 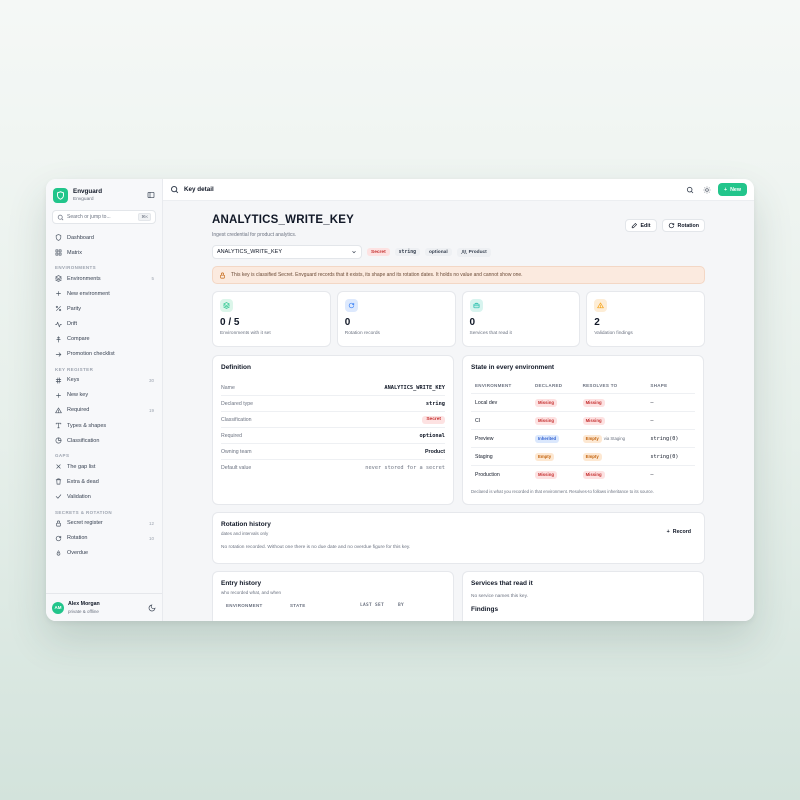 What do you see at coordinates (104, 293) in the screenshot?
I see `sidebar-item-new-environment: New environment` at bounding box center [104, 293].